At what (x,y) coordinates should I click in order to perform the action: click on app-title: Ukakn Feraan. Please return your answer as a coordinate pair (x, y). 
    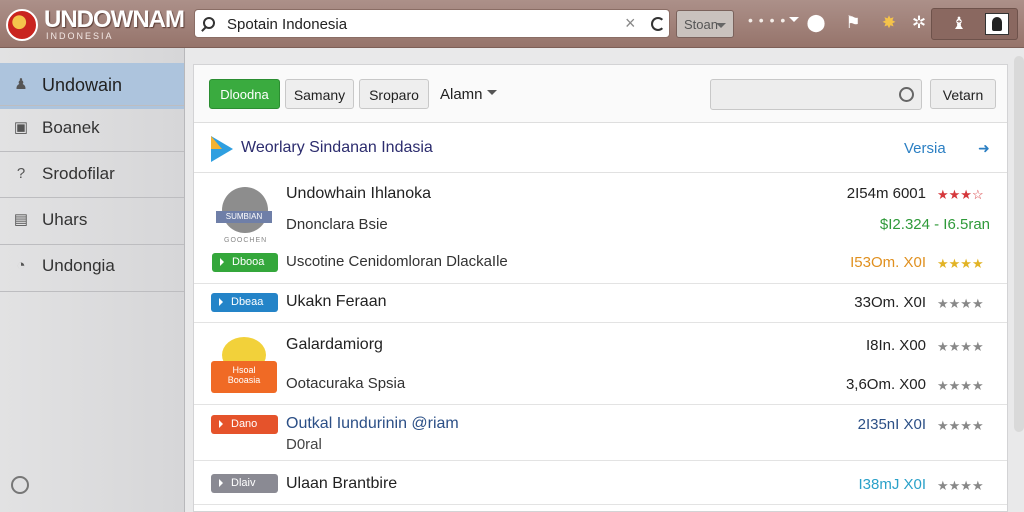
    Looking at the image, I should click on (336, 302).